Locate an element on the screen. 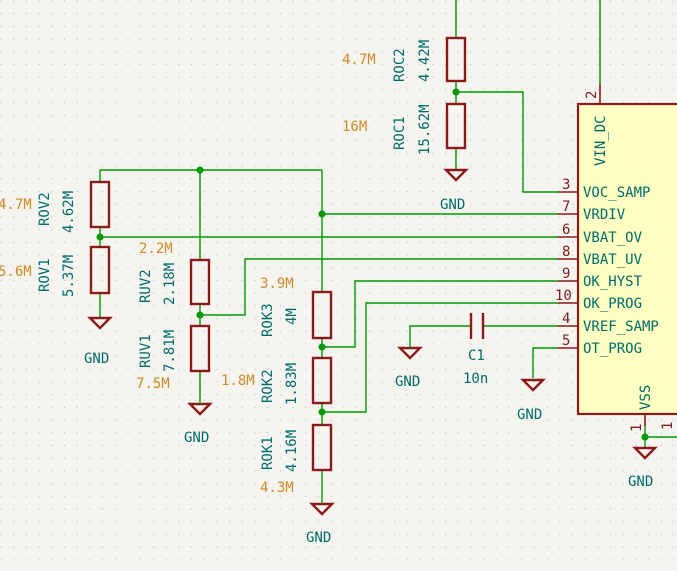 The width and height of the screenshot is (677, 571). ic-pin-name: VBAT_OV is located at coordinates (613, 238).